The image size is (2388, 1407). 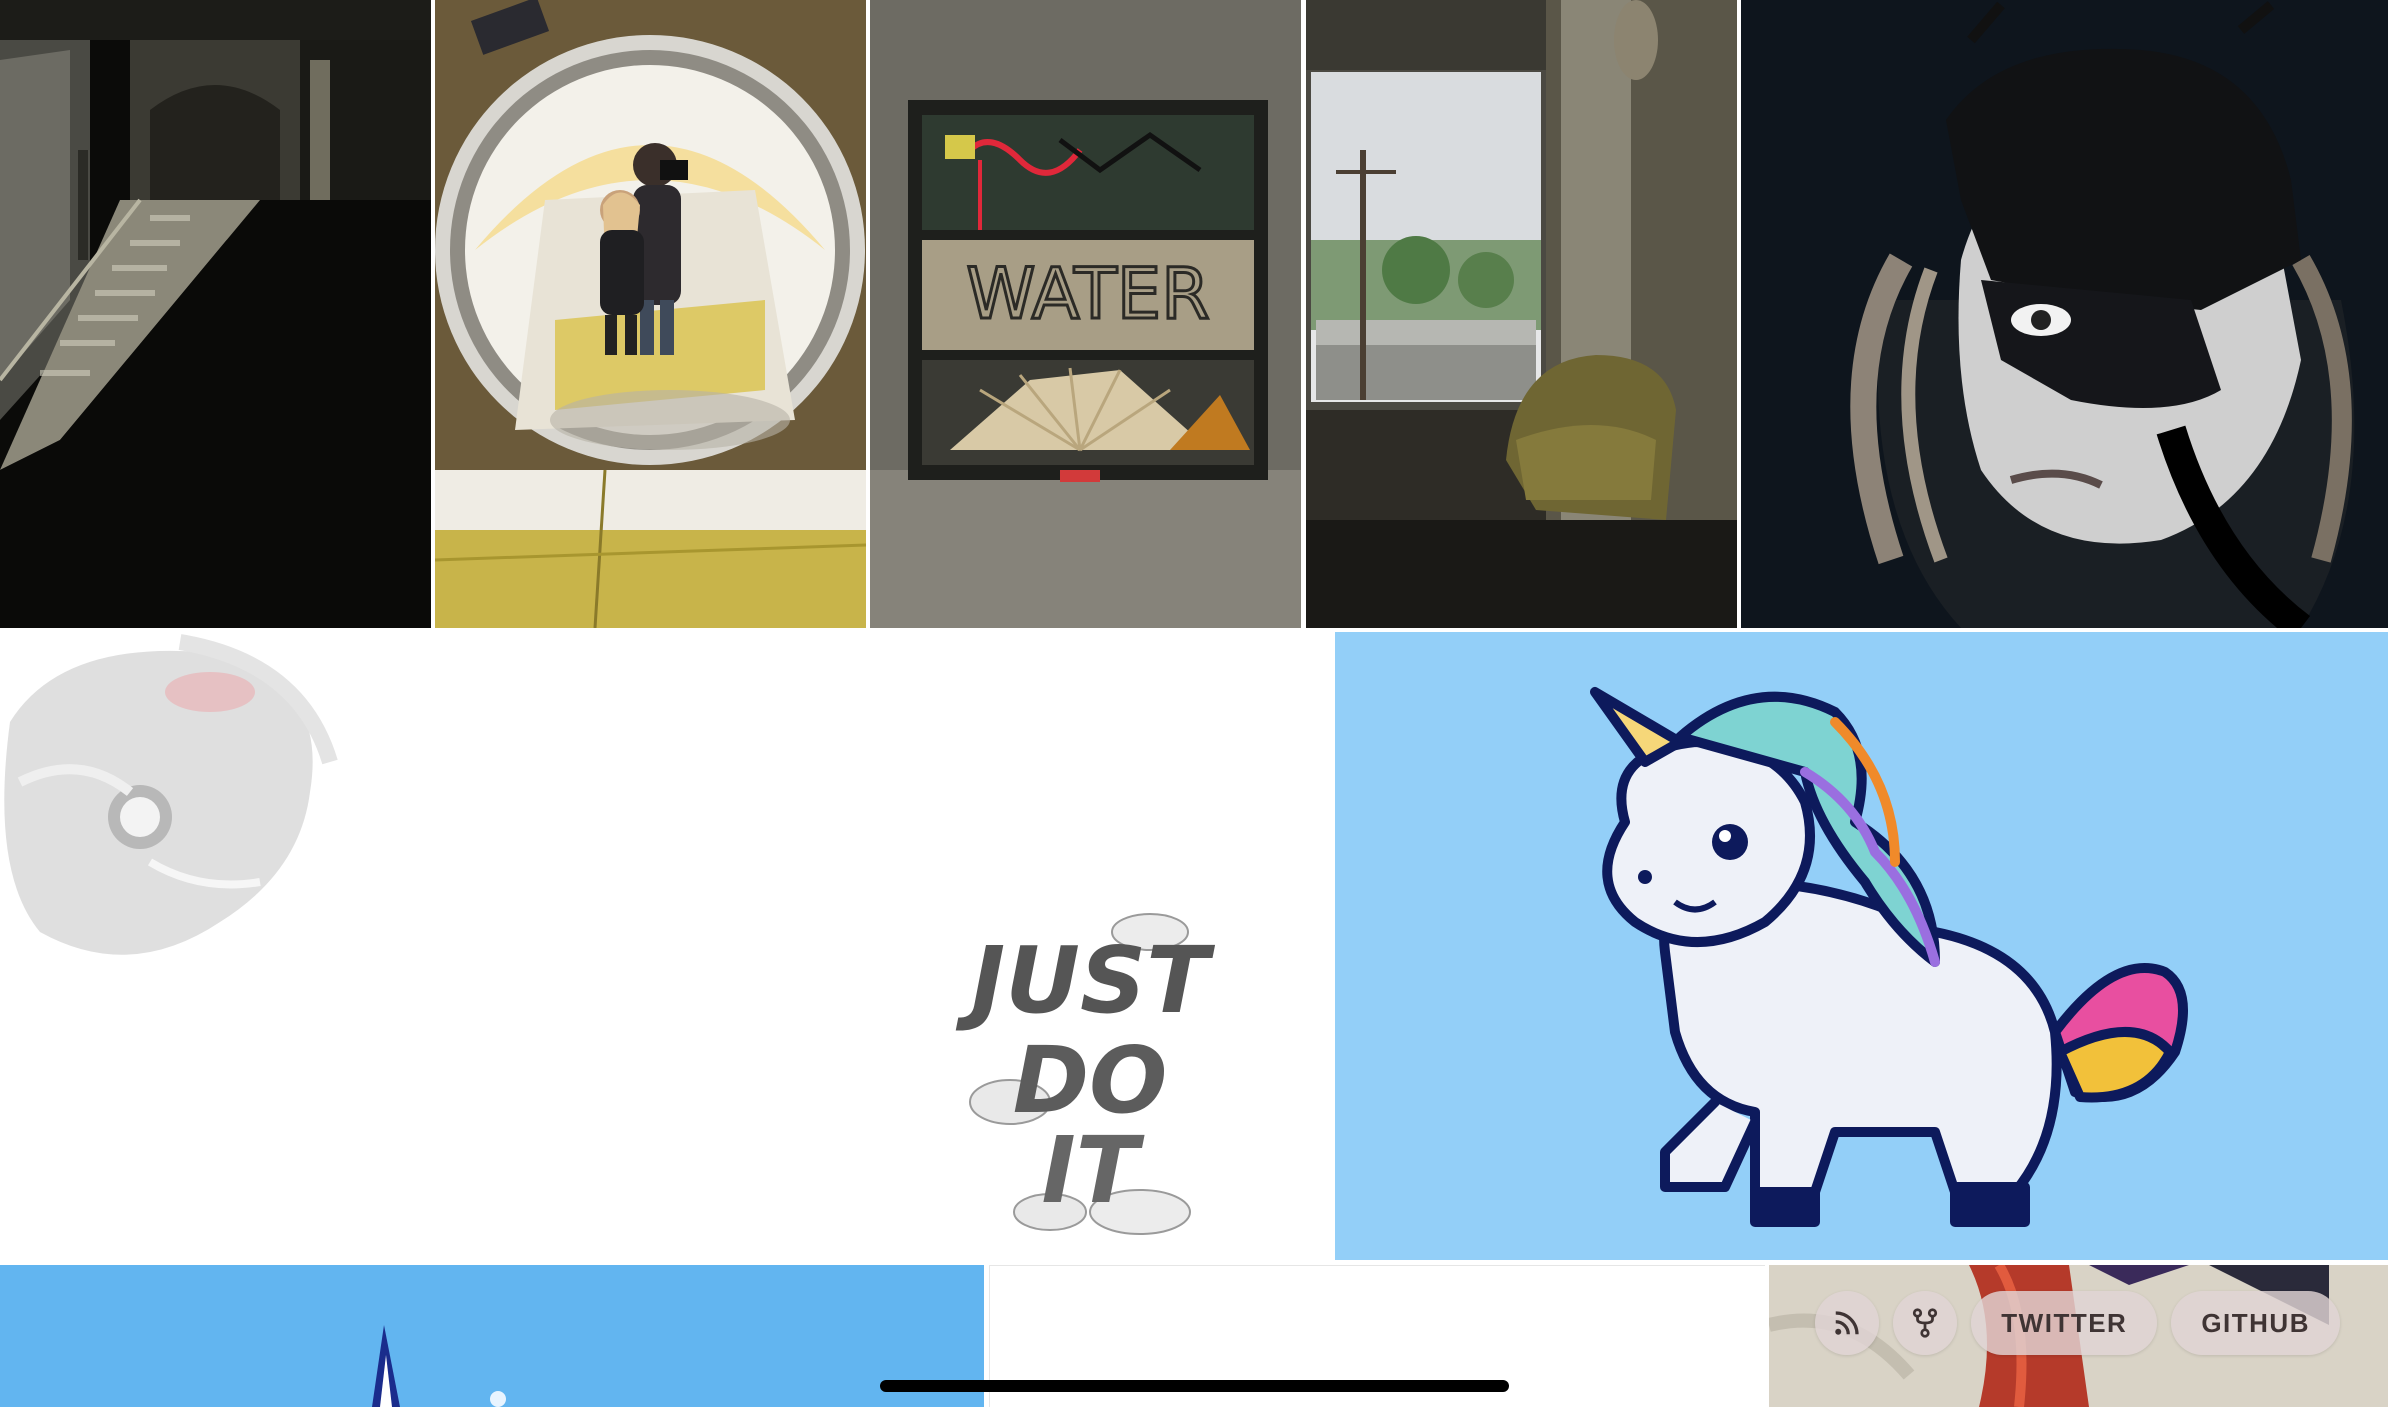 I want to click on gallery-tile-sky-sailboat, so click(x=492, y=1336).